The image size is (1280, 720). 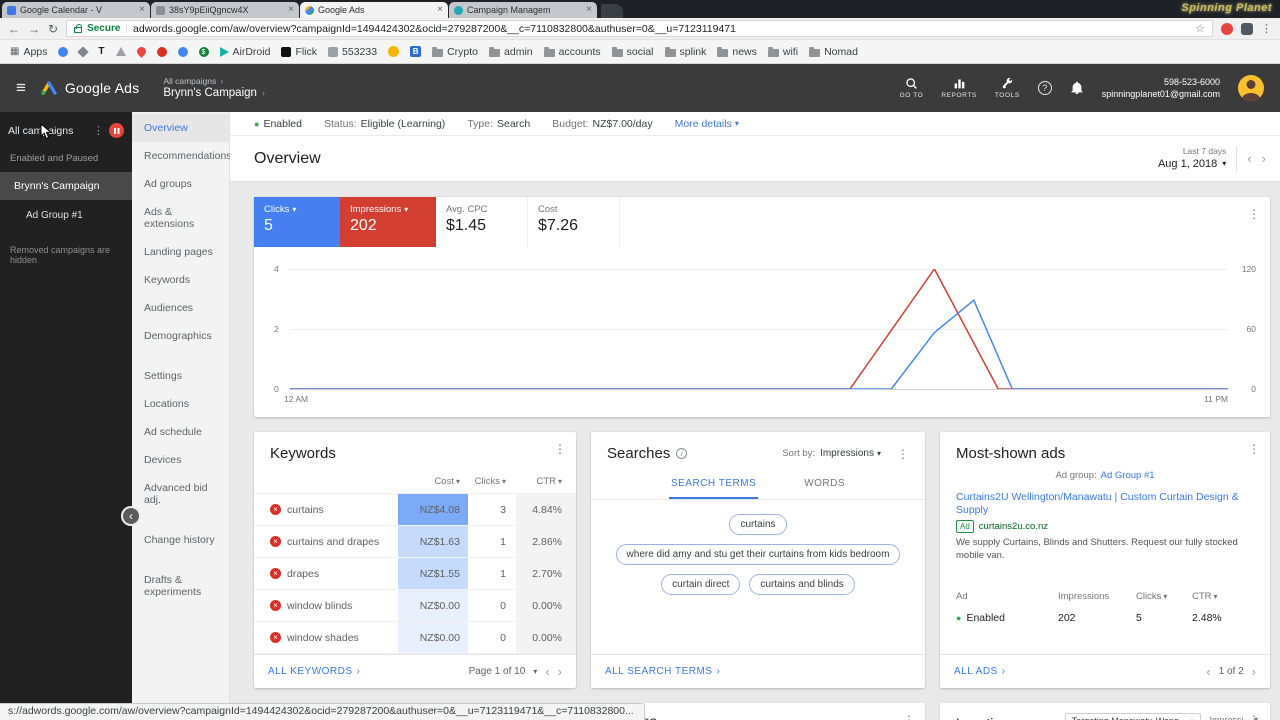 What do you see at coordinates (433, 481) in the screenshot?
I see `cost-col-header: Cost ▾` at bounding box center [433, 481].